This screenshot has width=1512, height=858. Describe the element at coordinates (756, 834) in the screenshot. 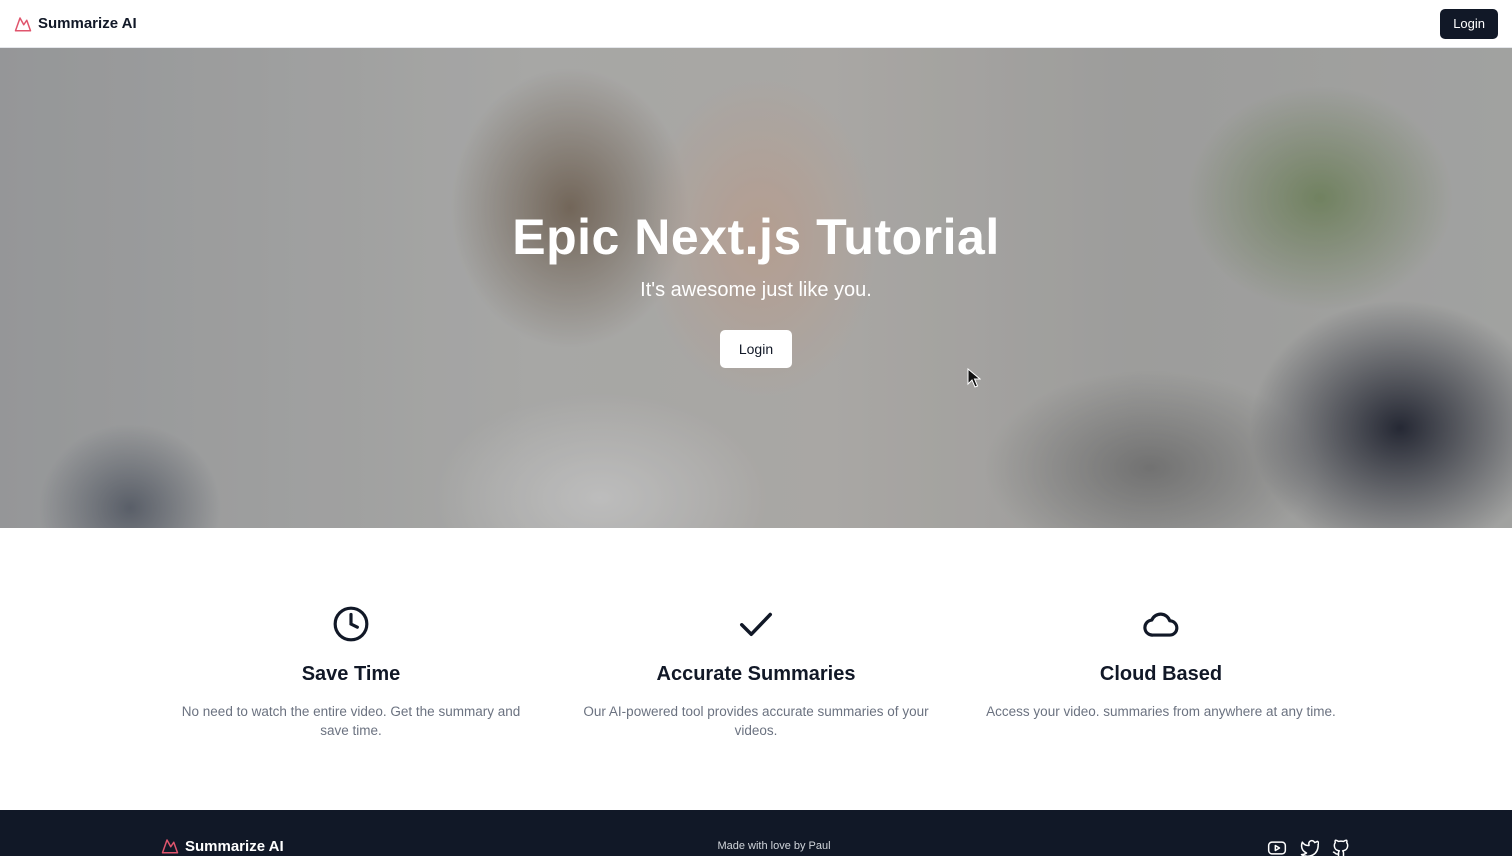

I see `footer: Summarize AI Made with love by Paul` at that location.